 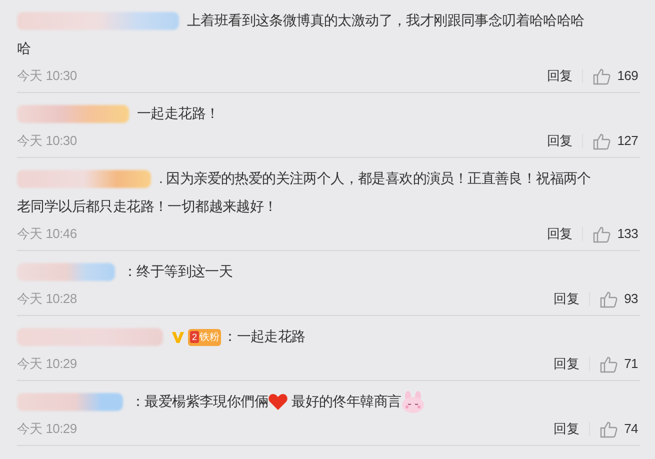 I want to click on like-count: 133, so click(x=627, y=234).